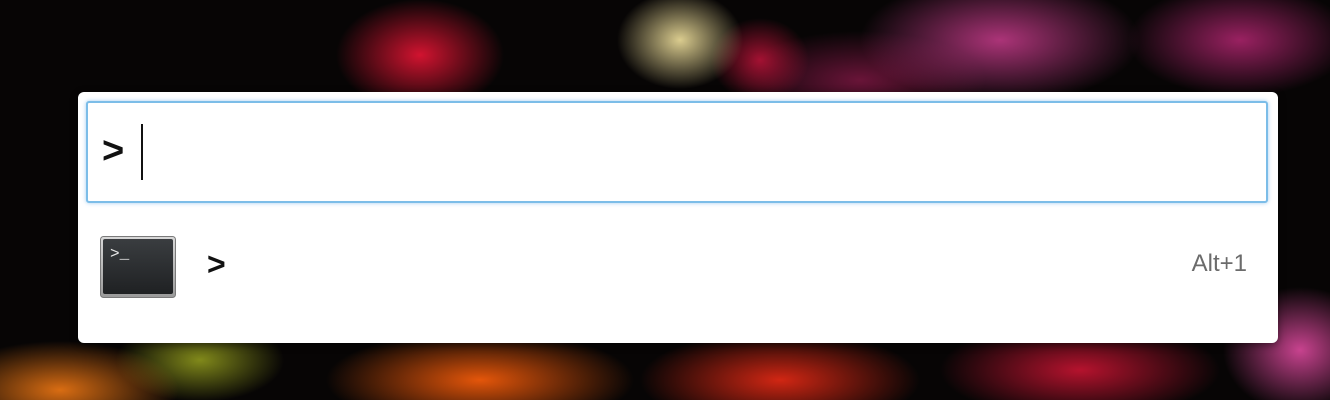 The height and width of the screenshot is (400, 1330). I want to click on terminal-icon-glyph: >_, so click(120, 254).